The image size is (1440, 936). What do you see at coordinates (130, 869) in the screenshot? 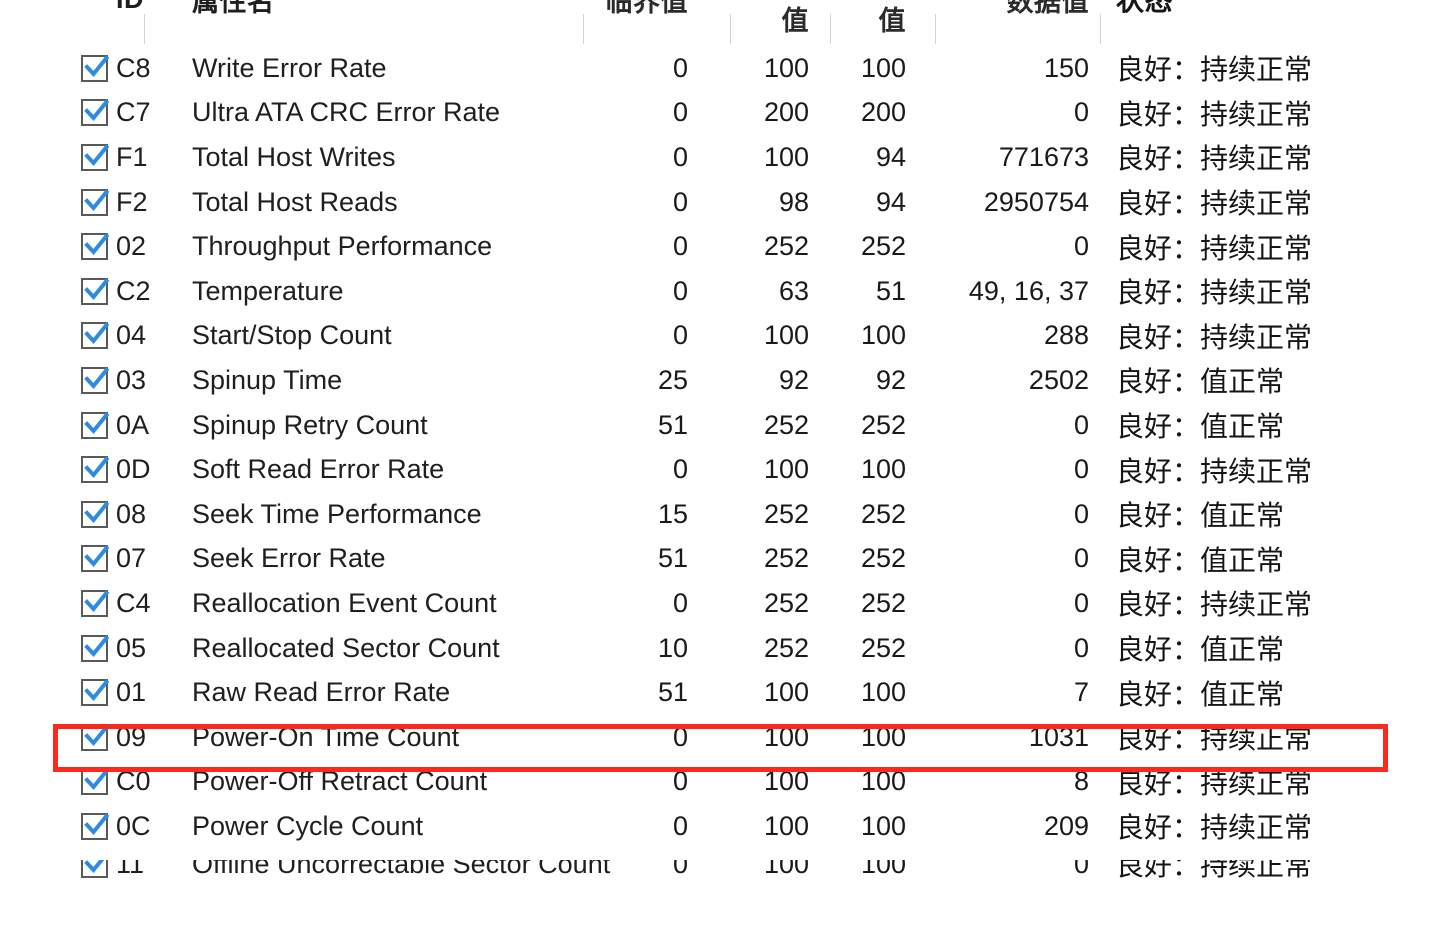
I see `cell-id: 11` at bounding box center [130, 869].